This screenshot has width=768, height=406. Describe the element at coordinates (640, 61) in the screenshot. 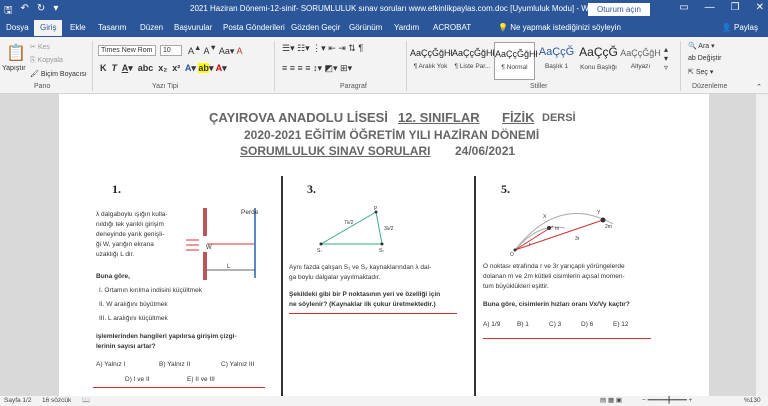

I see `style-subtitle: AaÇçĞğH Altyazı` at that location.